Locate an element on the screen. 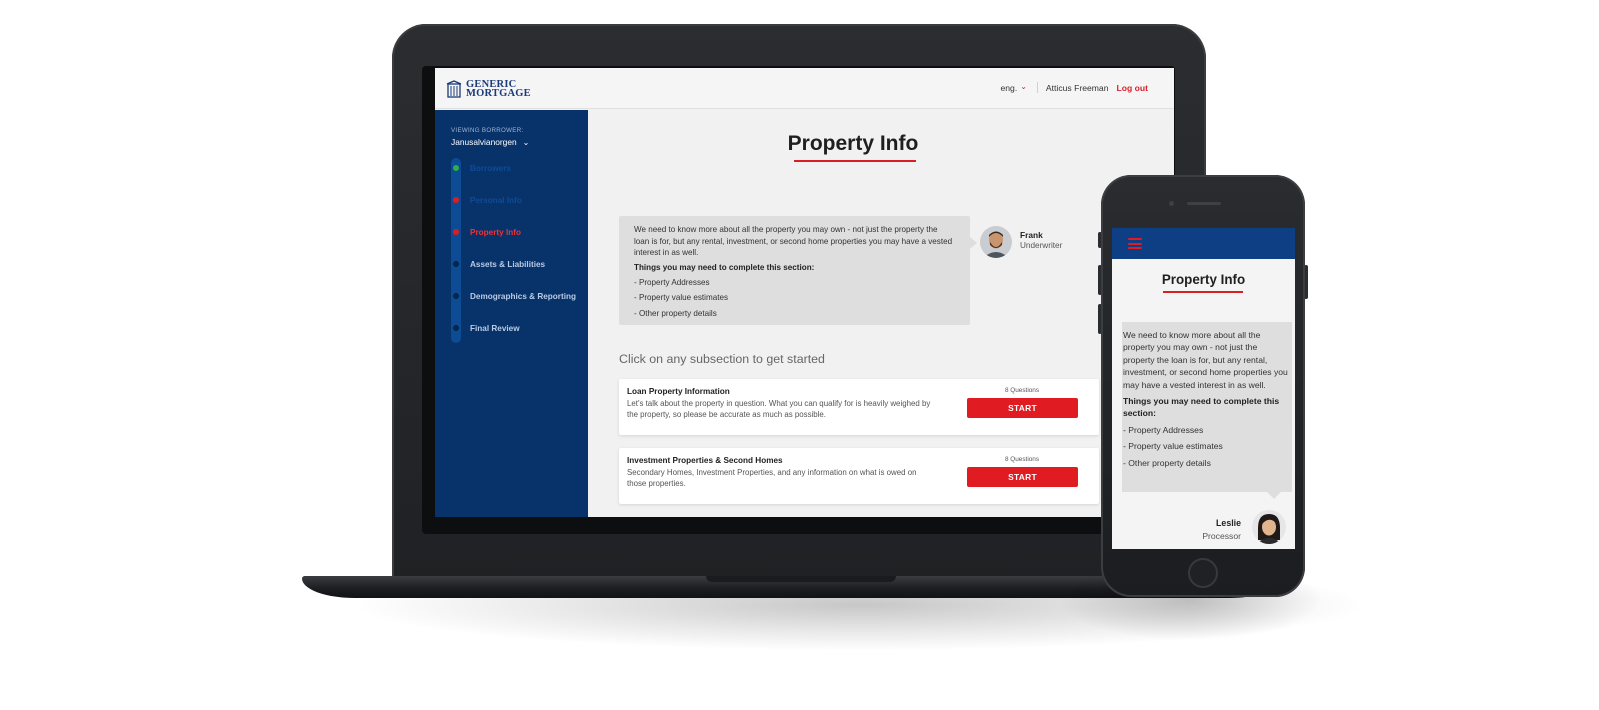 The image size is (1599, 710). mobile-bubble-tail is located at coordinates (1274, 495).